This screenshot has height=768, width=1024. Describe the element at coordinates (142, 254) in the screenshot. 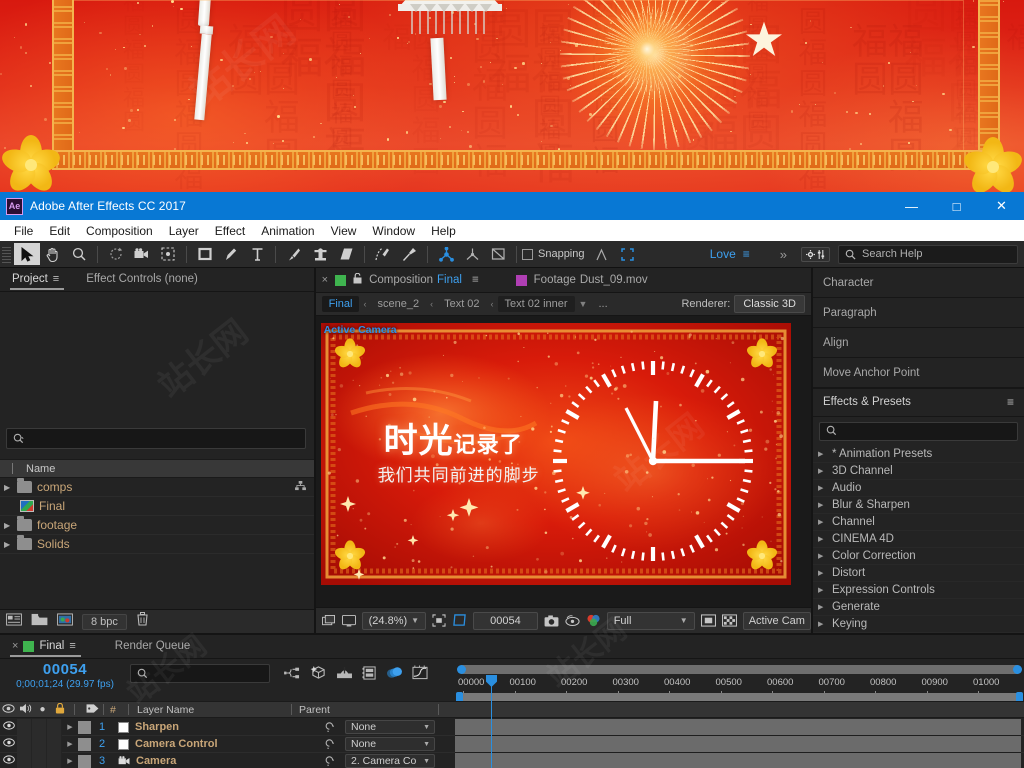

I see `camera-tool` at that location.